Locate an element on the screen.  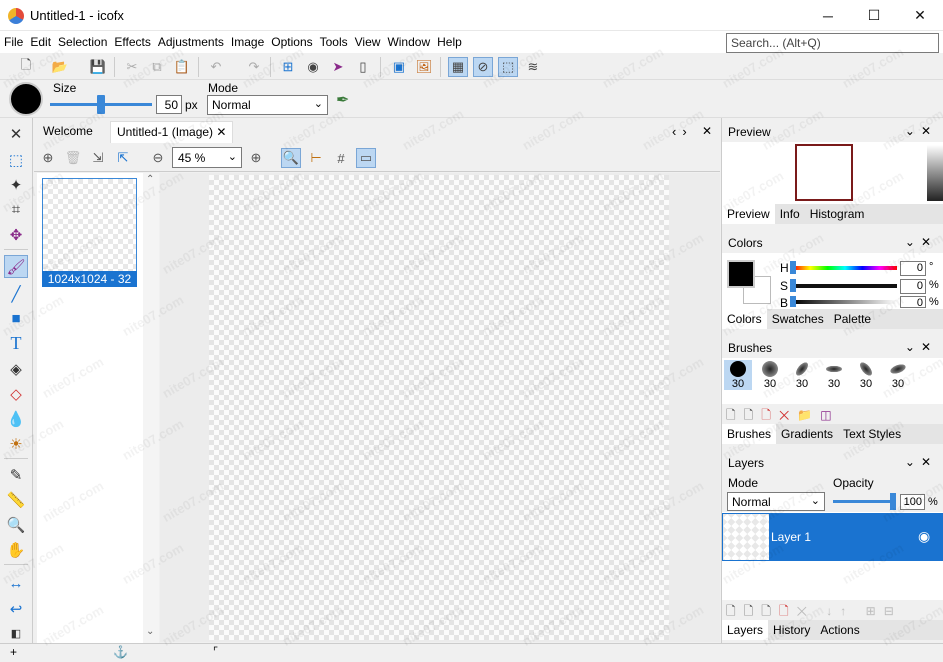
open-folder-icon: 📂 is located at coordinates (60, 67).